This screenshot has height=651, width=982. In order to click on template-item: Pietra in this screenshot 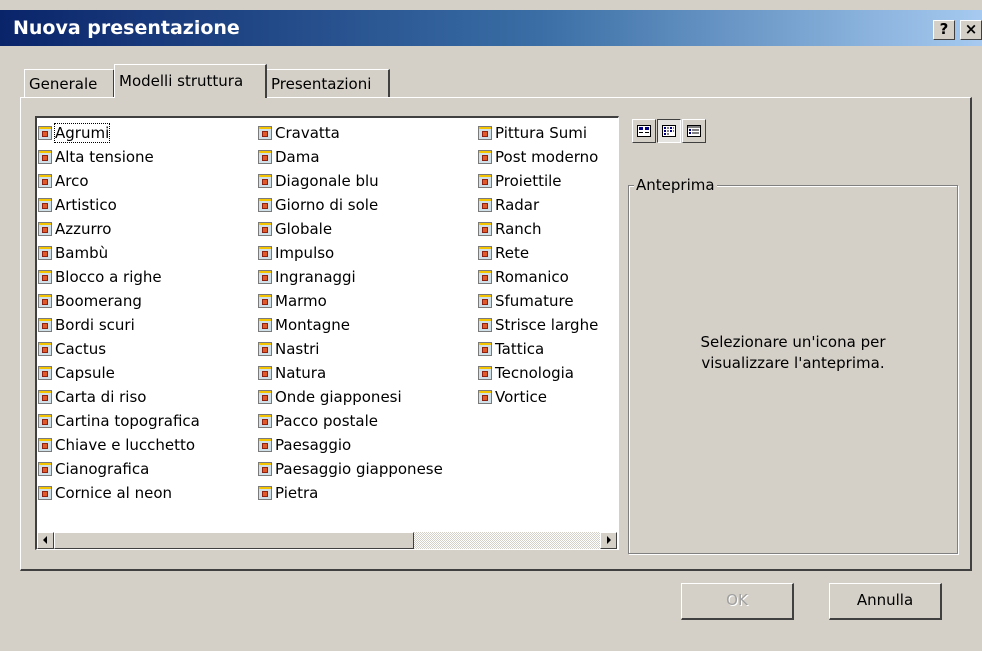, I will do `click(350, 493)`.